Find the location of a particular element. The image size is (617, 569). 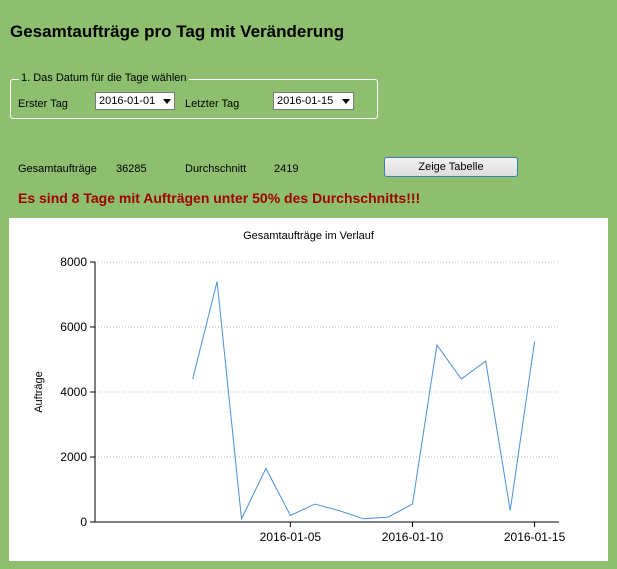

end-date-value: 2016-01-15 is located at coordinates (305, 101).